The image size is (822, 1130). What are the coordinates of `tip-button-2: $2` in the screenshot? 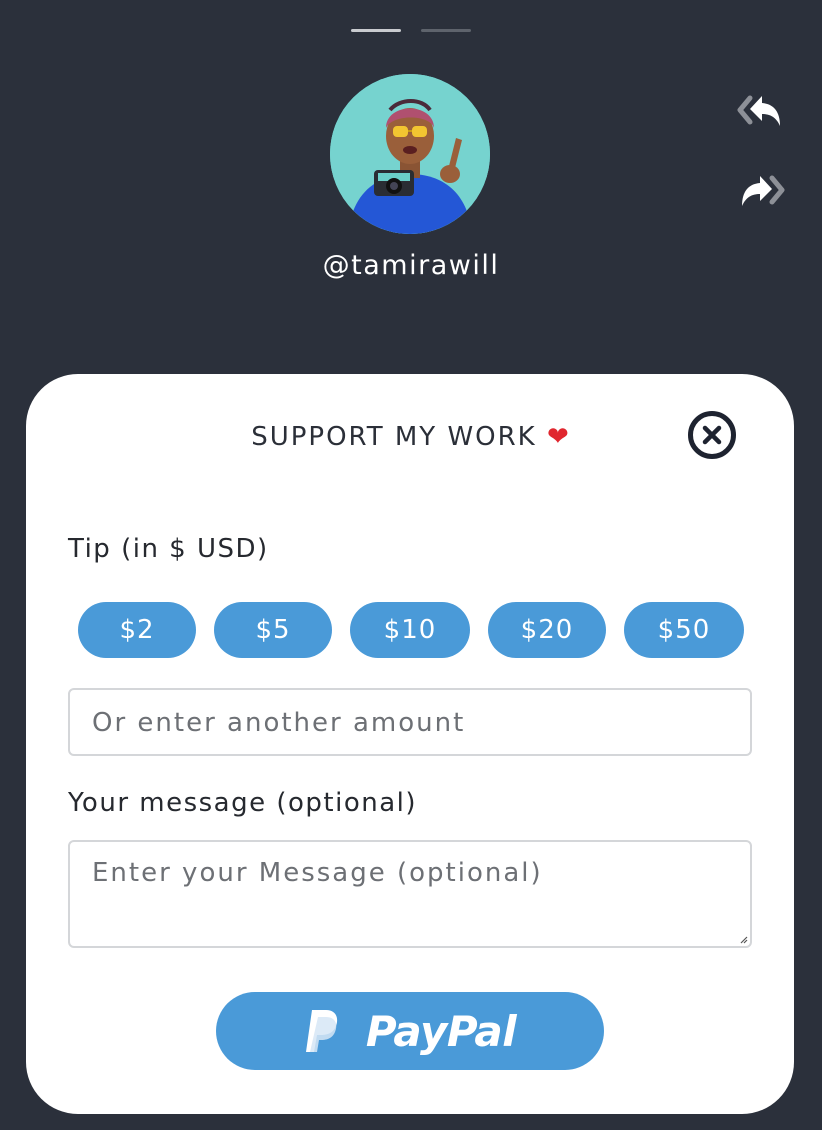 It's located at (137, 630).